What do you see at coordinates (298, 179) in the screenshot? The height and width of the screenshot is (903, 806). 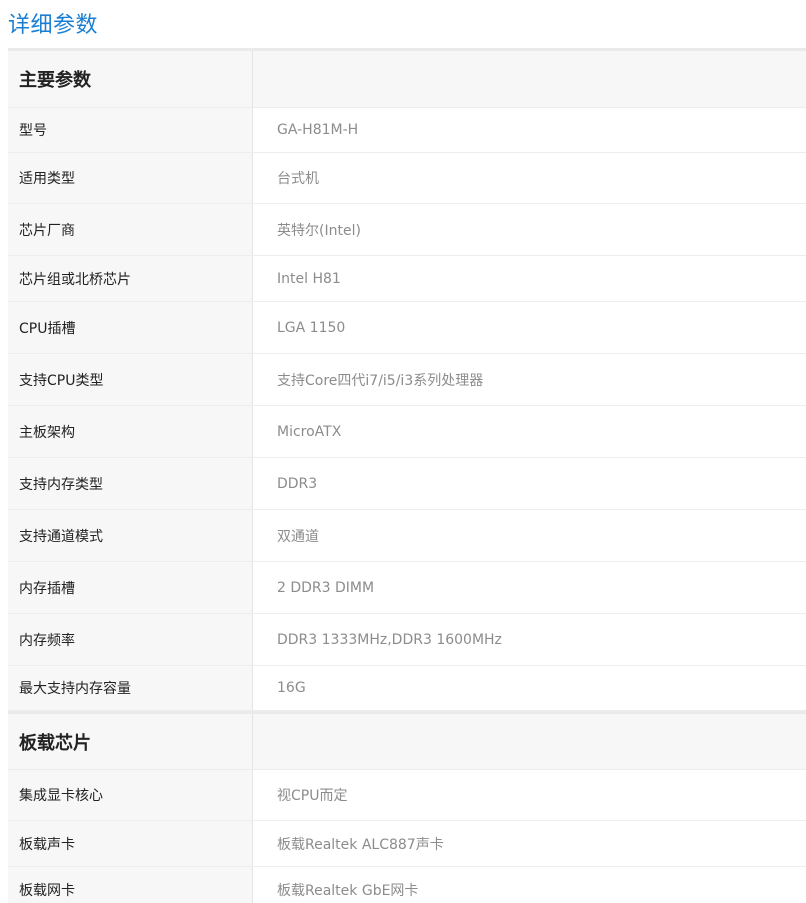 I see `spec-value: 台式机` at bounding box center [298, 179].